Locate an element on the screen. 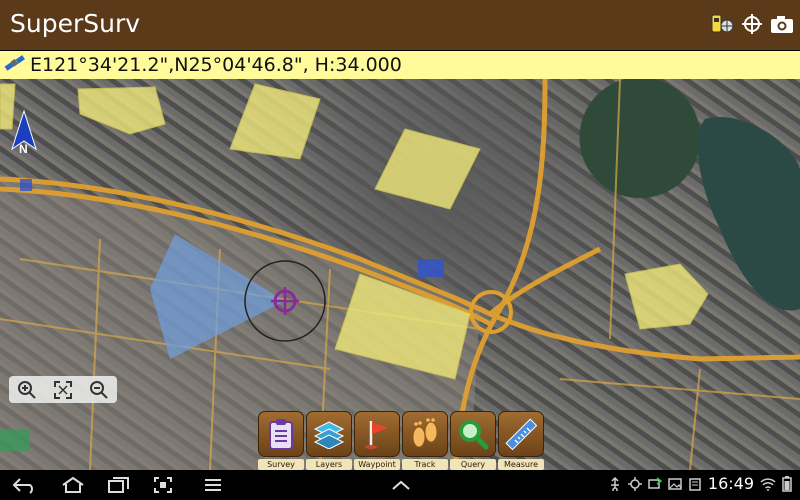  waypoint-button: Waypoint is located at coordinates (377, 440).